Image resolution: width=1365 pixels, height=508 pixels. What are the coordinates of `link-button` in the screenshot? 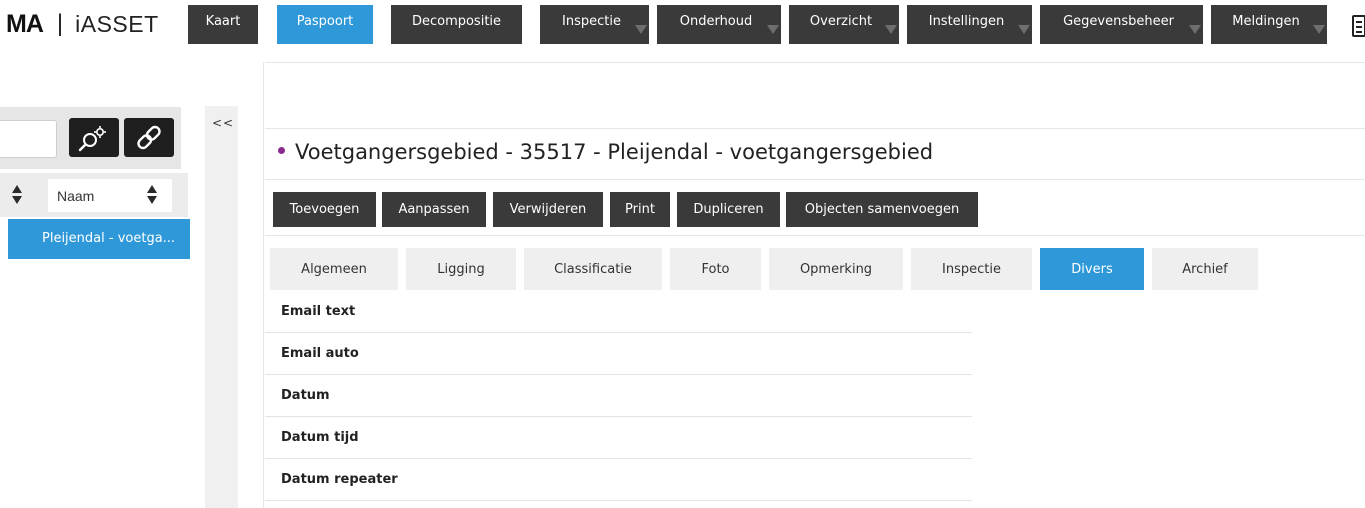 It's located at (149, 137).